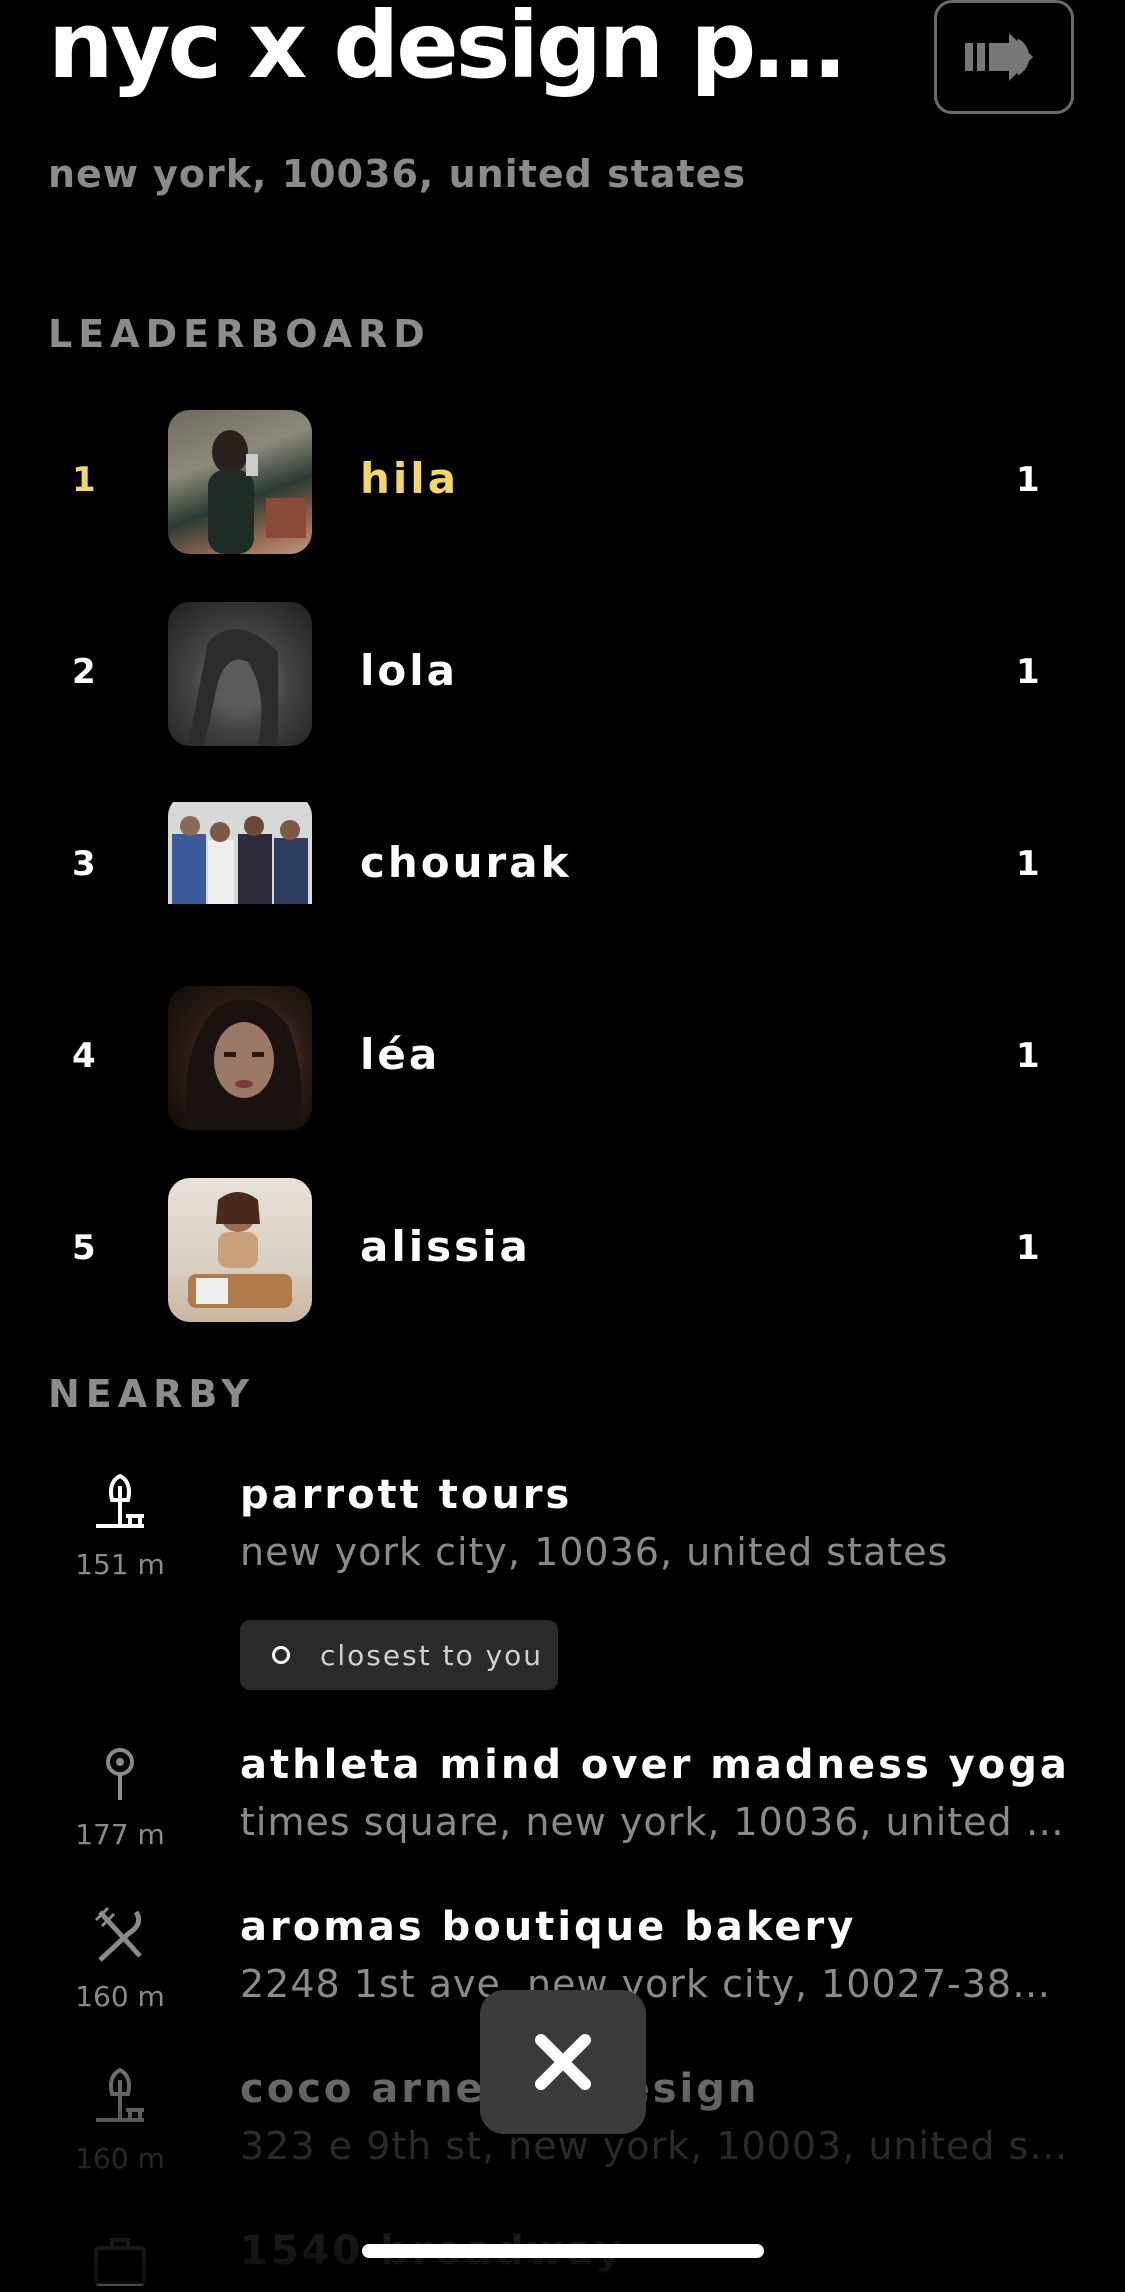 This screenshot has height=2292, width=1125. I want to click on place-name: parrott tours, so click(406, 1495).